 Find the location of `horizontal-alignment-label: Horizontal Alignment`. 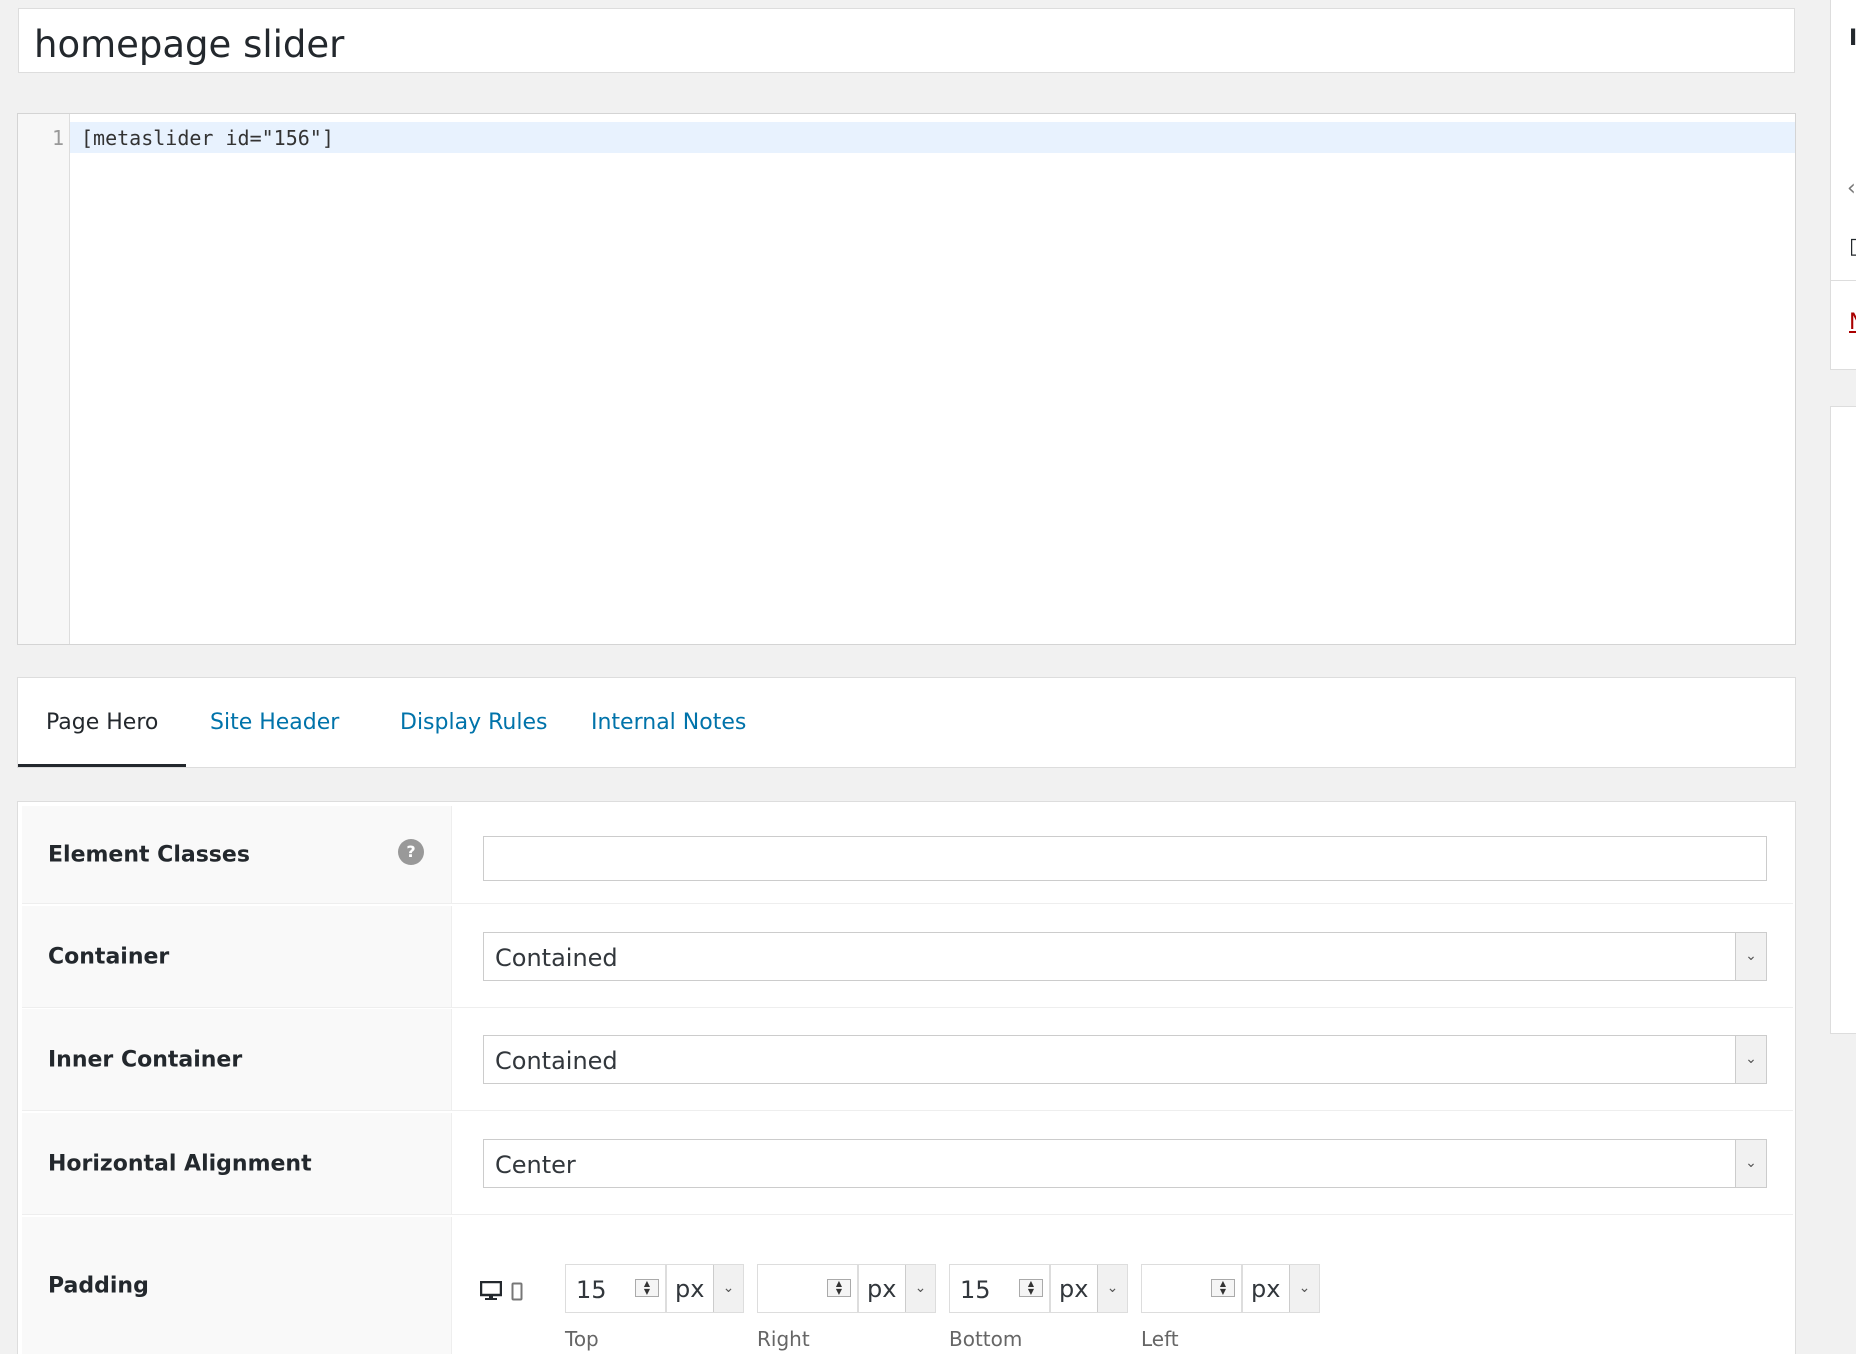

horizontal-alignment-label: Horizontal Alignment is located at coordinates (180, 1163).